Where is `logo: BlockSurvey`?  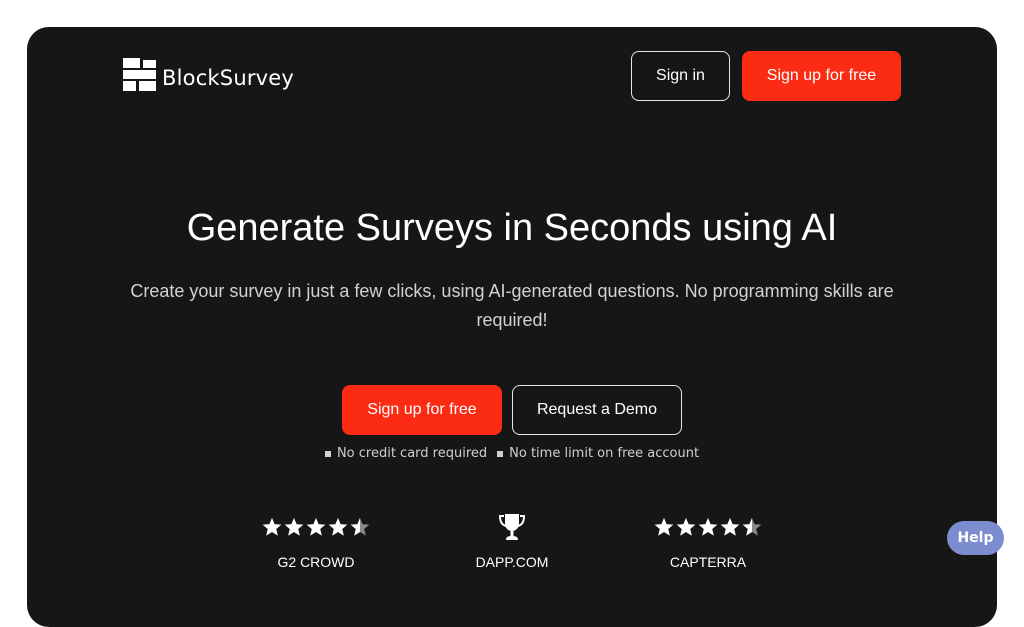 logo: BlockSurvey is located at coordinates (208, 74).